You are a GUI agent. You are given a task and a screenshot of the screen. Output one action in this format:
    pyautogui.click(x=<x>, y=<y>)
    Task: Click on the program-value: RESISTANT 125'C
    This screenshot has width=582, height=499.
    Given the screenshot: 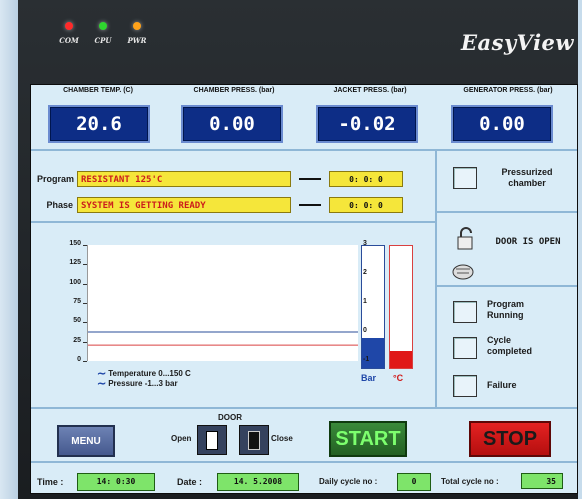 What is the action you would take?
    pyautogui.click(x=184, y=179)
    